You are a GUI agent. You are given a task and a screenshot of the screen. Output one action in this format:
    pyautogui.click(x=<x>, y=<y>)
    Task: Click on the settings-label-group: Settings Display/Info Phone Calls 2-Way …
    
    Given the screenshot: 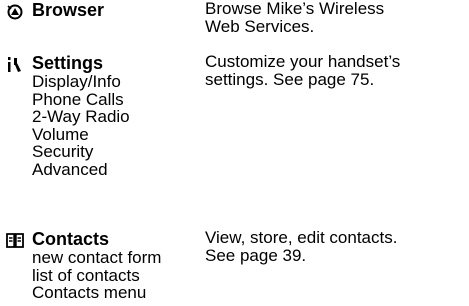 What is the action you would take?
    pyautogui.click(x=117, y=115)
    